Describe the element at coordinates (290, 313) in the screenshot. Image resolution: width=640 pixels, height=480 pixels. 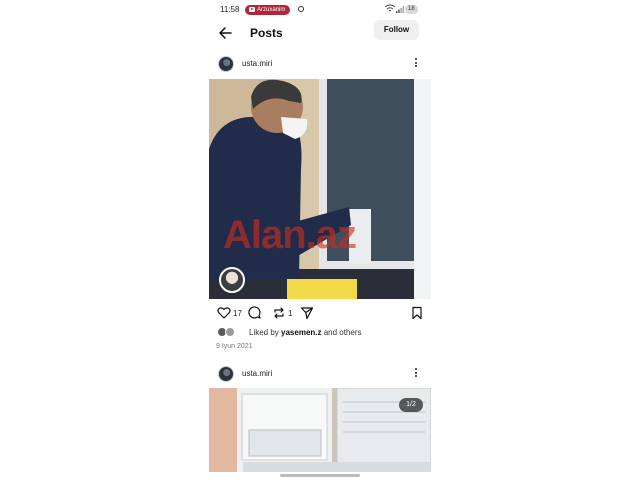
I see `repost-count: 1` at that location.